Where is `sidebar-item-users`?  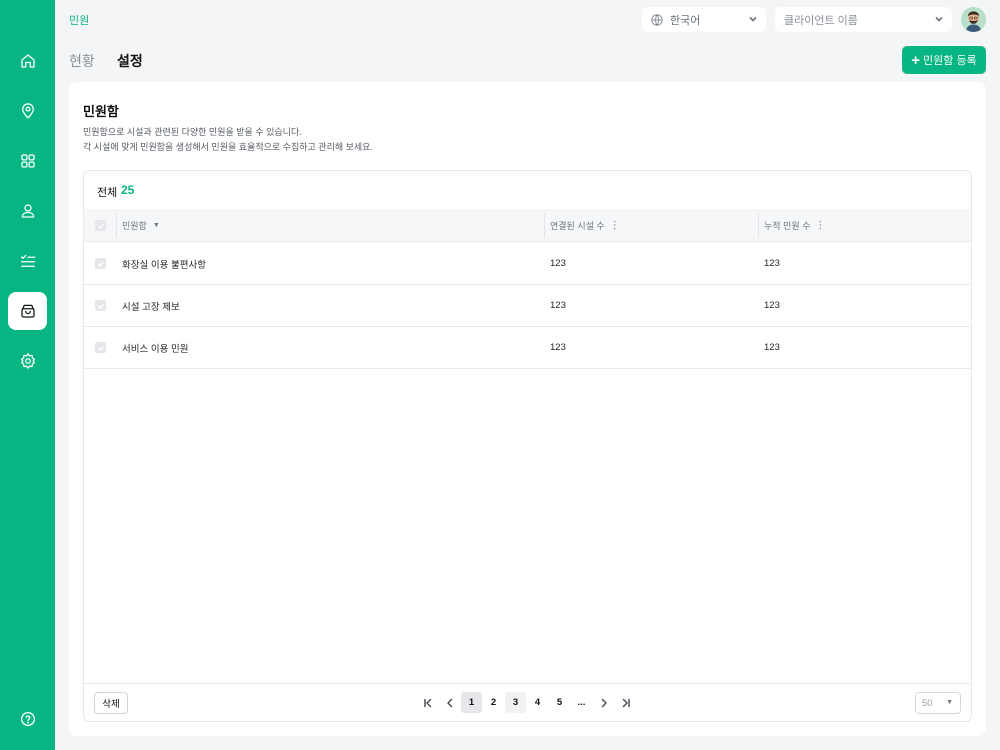 sidebar-item-users is located at coordinates (27, 211).